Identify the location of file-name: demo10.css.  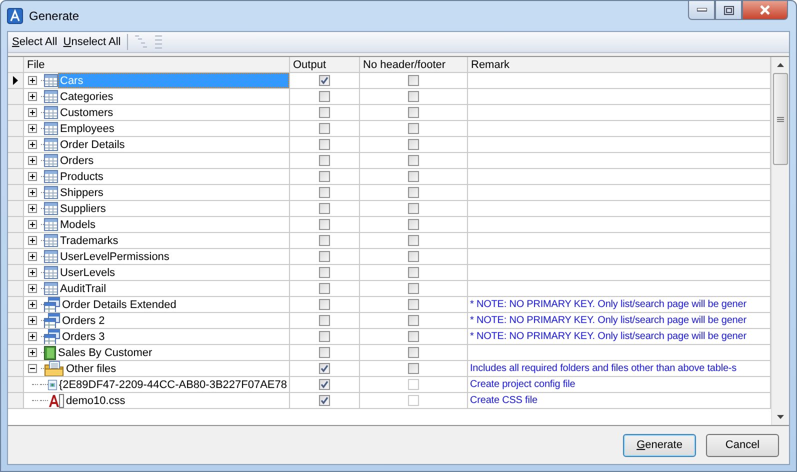
(176, 400).